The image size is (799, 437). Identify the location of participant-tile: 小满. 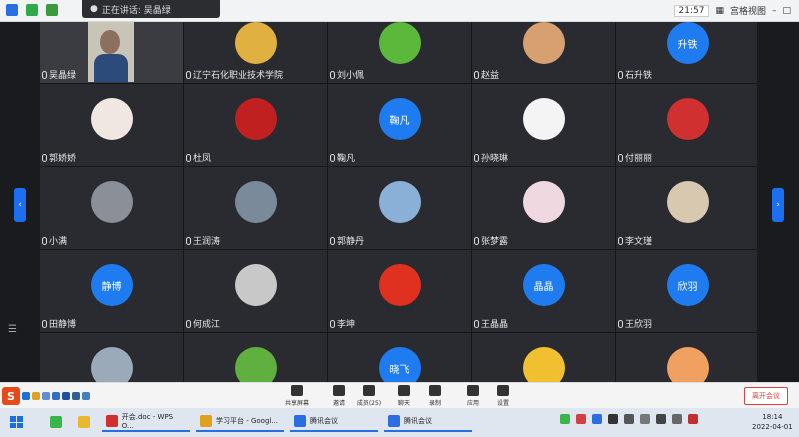
(111, 208).